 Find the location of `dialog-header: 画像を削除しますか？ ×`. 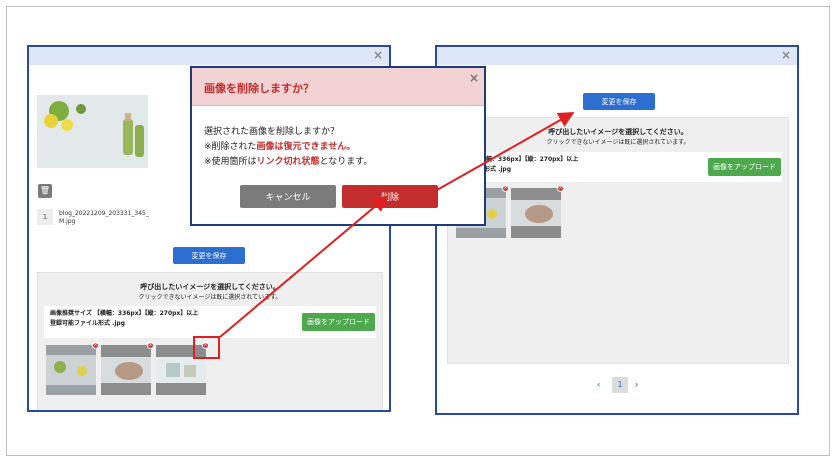

dialog-header: 画像を削除しますか？ × is located at coordinates (338, 87).